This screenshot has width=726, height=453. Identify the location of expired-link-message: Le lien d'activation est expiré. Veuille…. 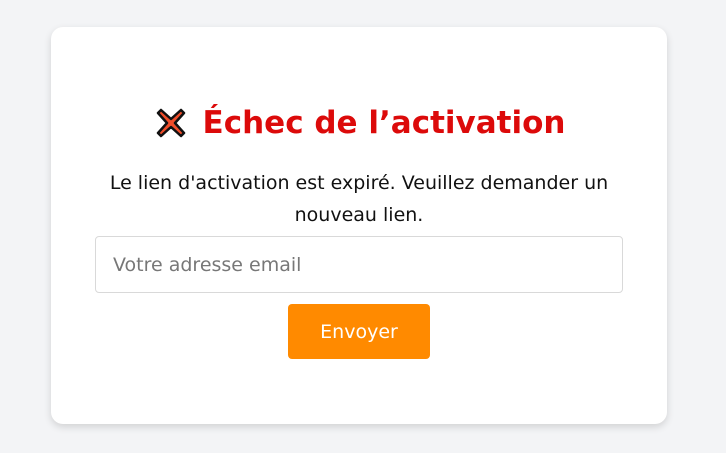
(359, 199).